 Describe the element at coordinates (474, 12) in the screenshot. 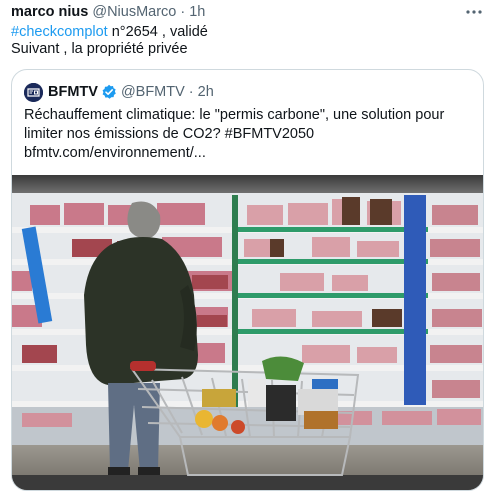

I see `more-icon` at that location.